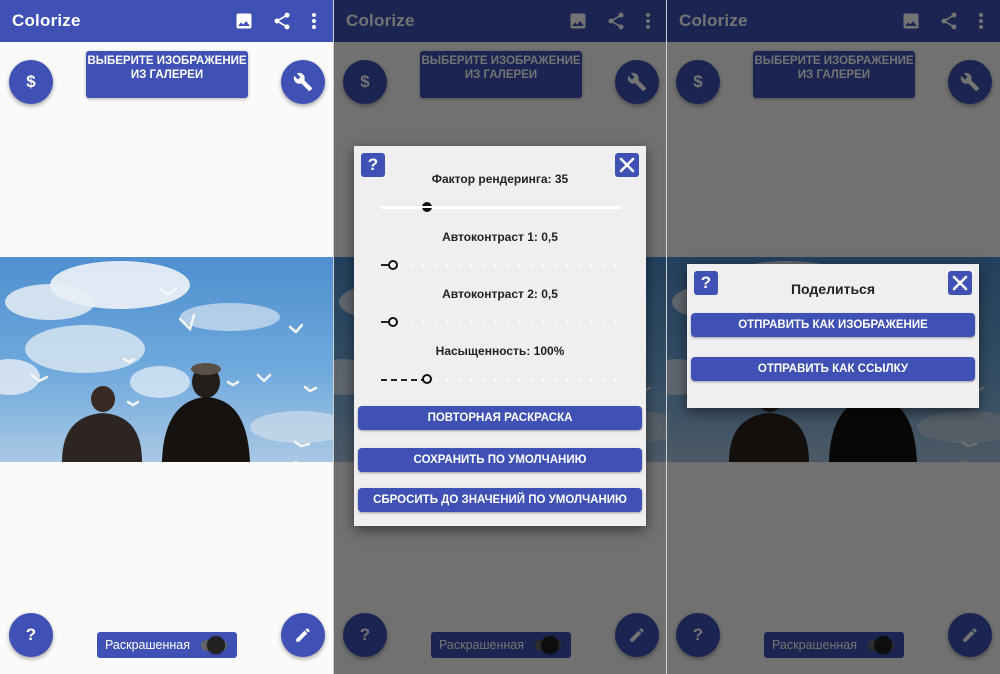 The height and width of the screenshot is (674, 1000). Describe the element at coordinates (500, 351) in the screenshot. I see `slider-label: Насыщенность: 100%` at that location.